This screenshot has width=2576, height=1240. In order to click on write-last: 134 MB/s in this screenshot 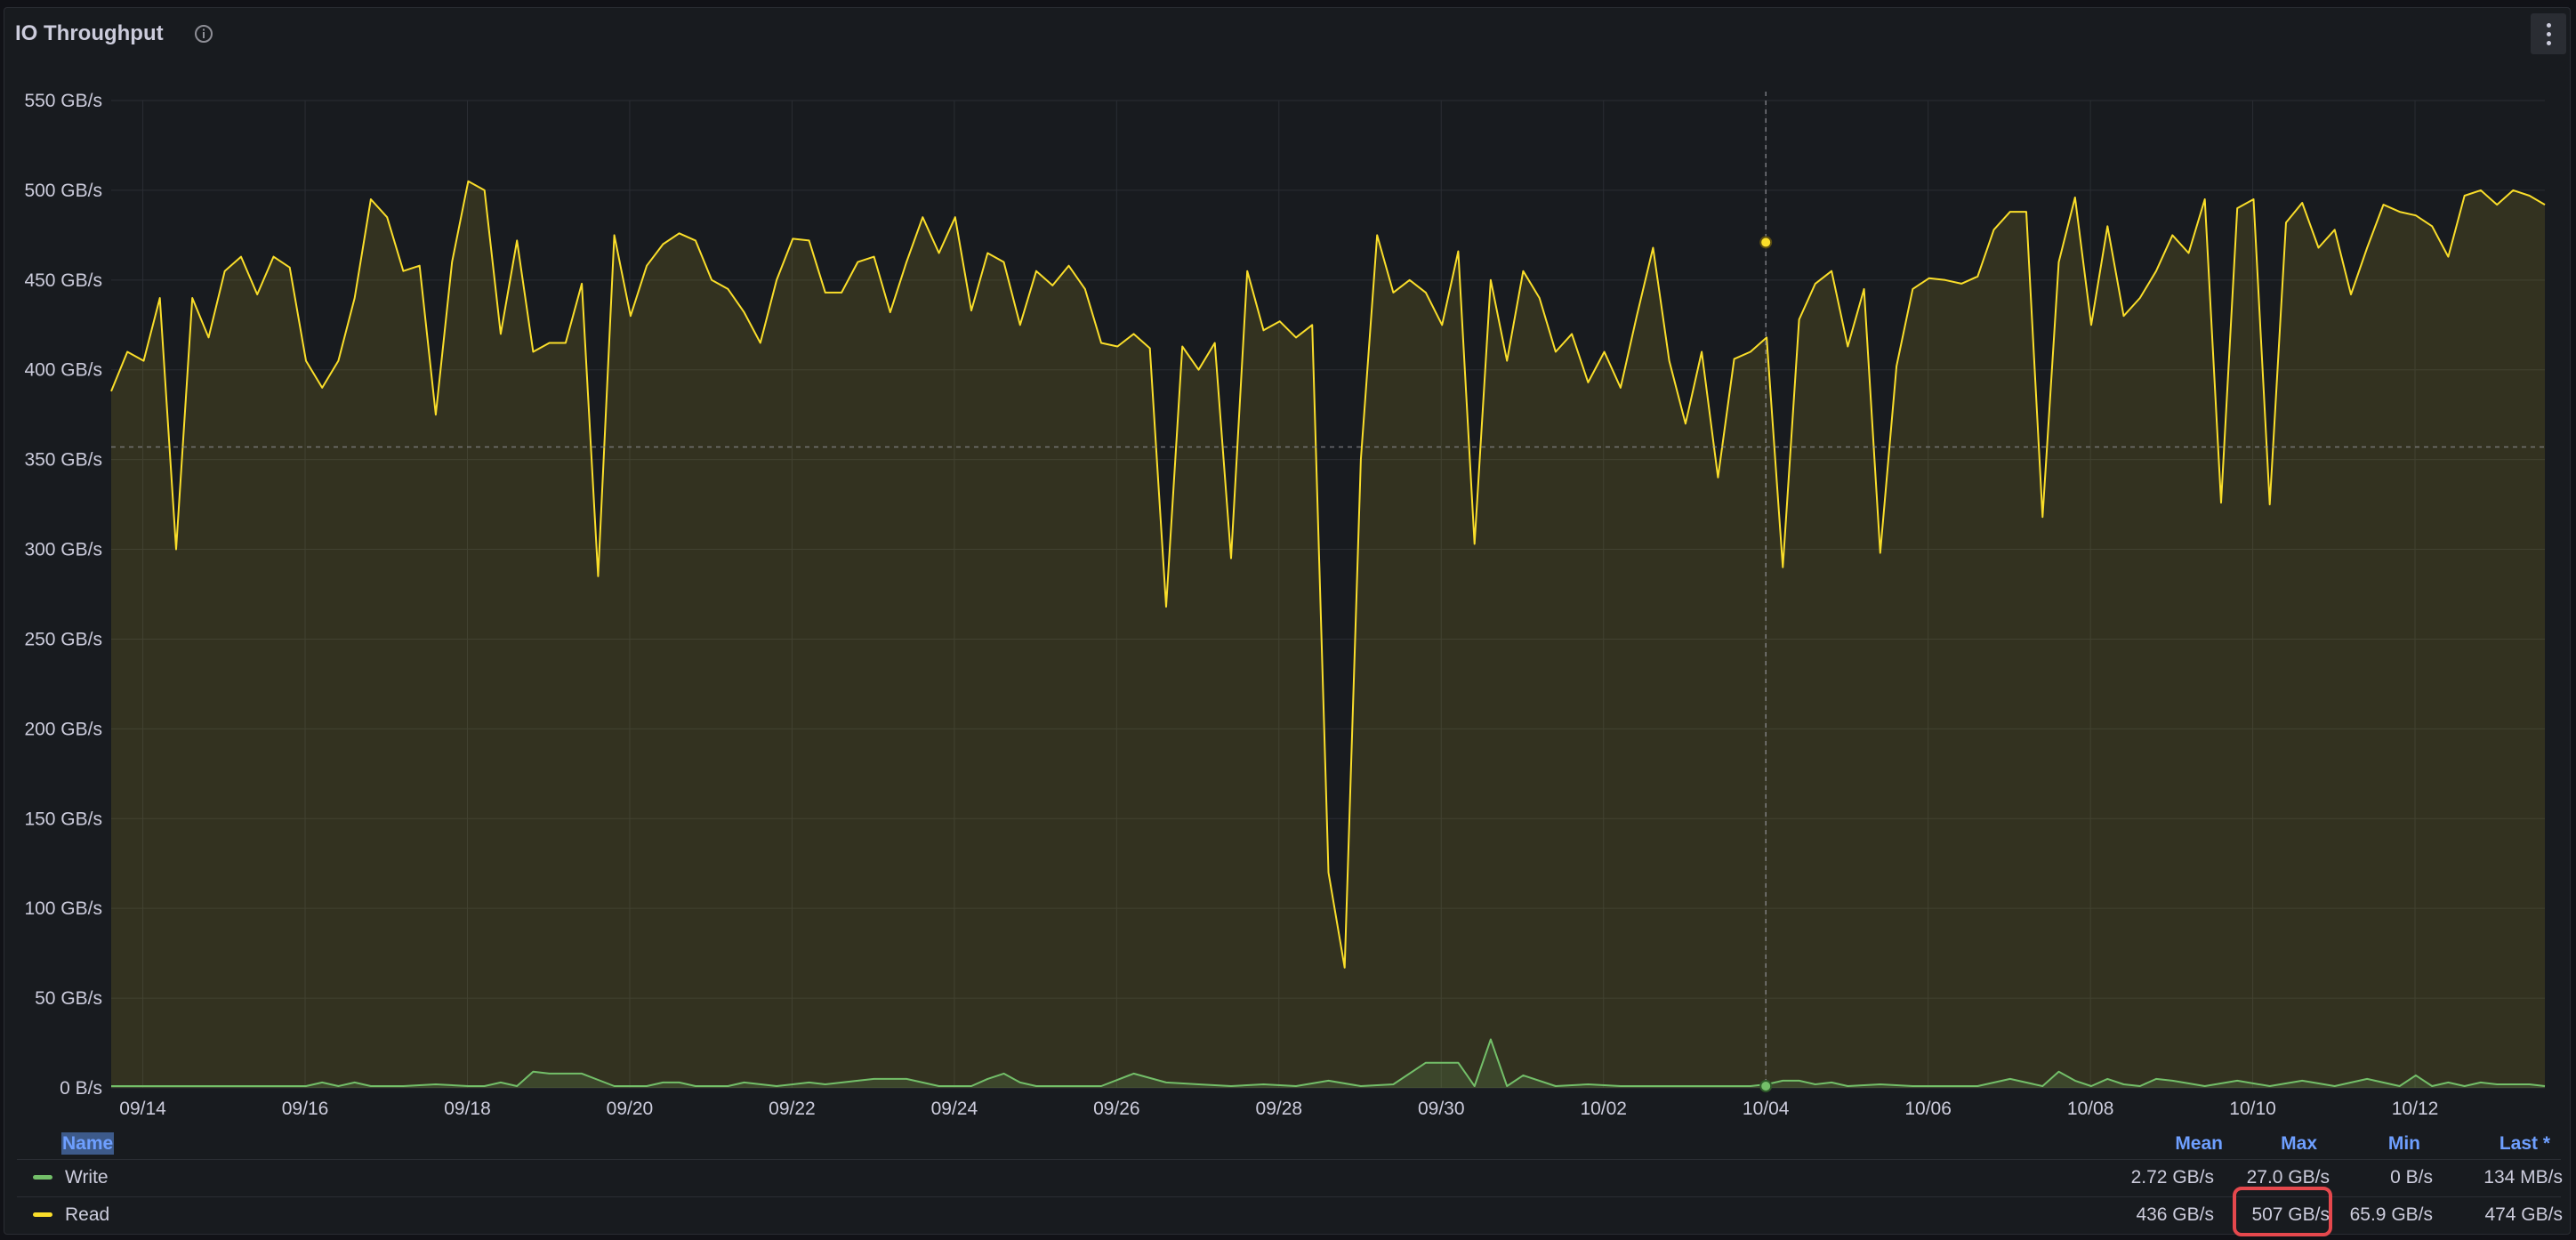, I will do `click(2523, 1177)`.